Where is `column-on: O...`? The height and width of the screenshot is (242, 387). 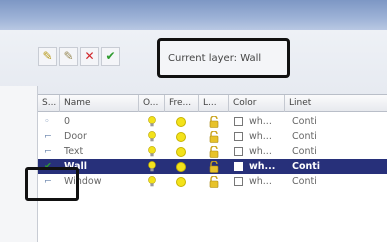 column-on: O... is located at coordinates (152, 103).